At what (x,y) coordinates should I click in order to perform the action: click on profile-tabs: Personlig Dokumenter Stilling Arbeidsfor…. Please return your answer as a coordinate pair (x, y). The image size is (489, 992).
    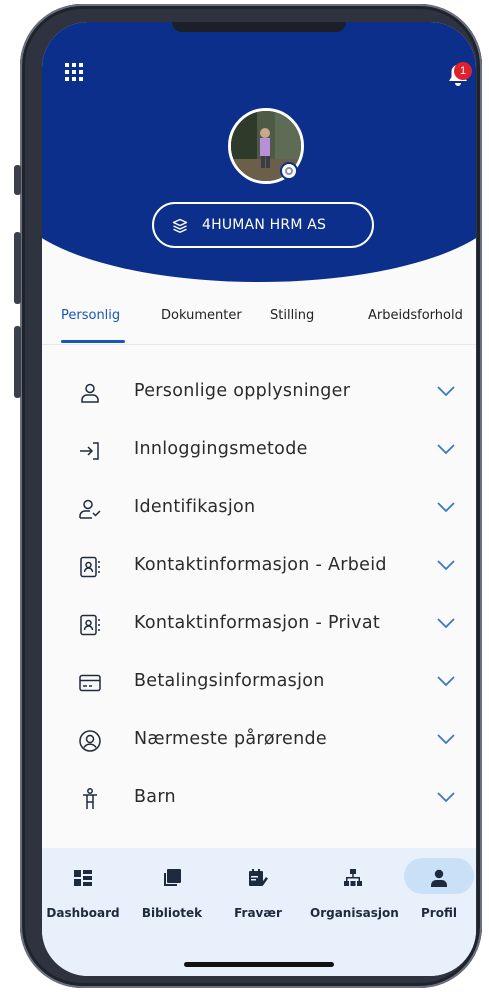
    Looking at the image, I should click on (259, 321).